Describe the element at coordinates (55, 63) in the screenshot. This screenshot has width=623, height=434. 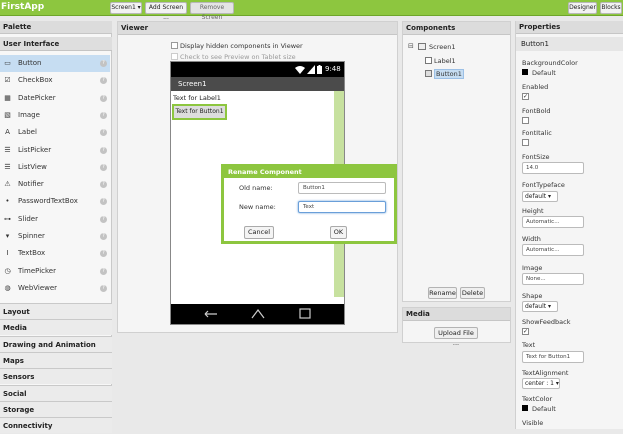
I see `palette-item-button: ▭ Button?` at that location.